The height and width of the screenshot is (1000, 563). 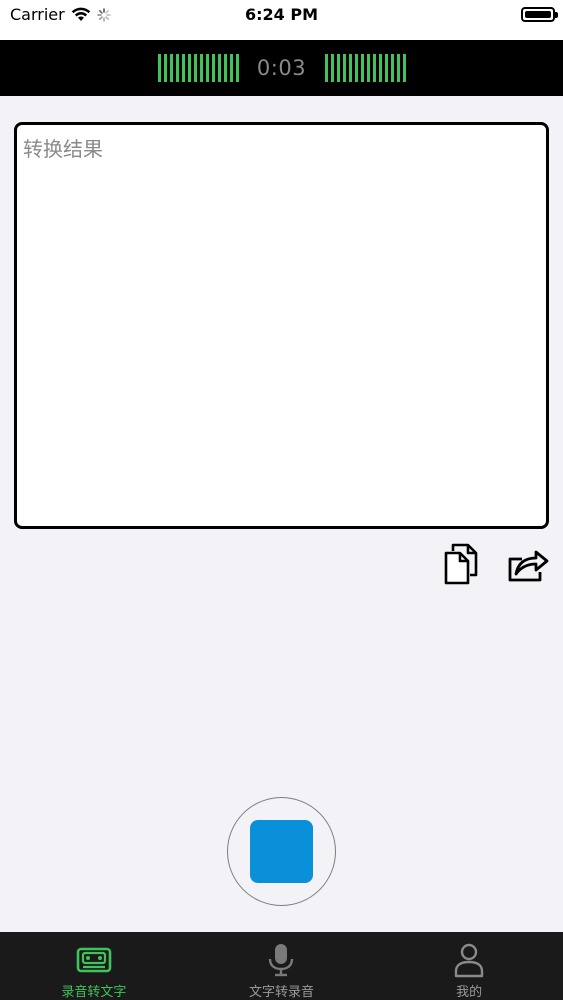 I want to click on tab-bar: 录音转文字 文字转录音 我的, so click(x=281, y=966).